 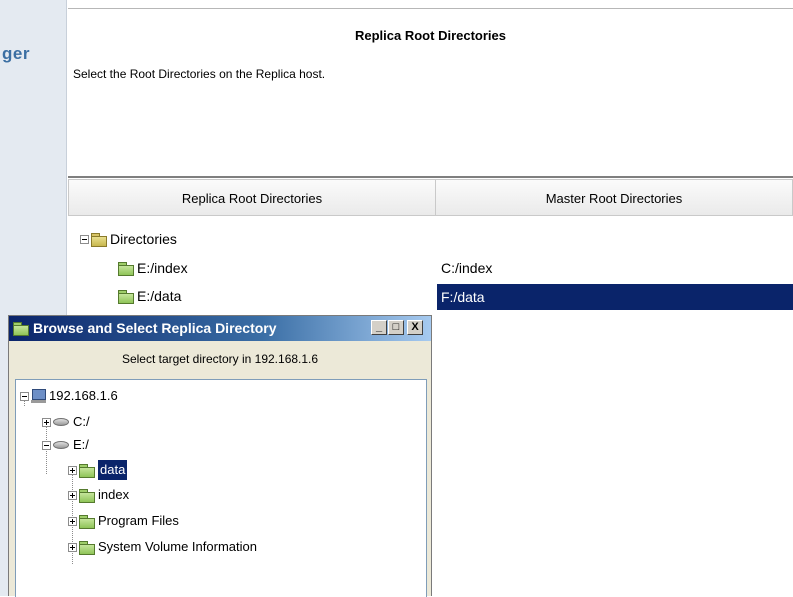 I want to click on replica-dir-label: E:/data, so click(x=159, y=296).